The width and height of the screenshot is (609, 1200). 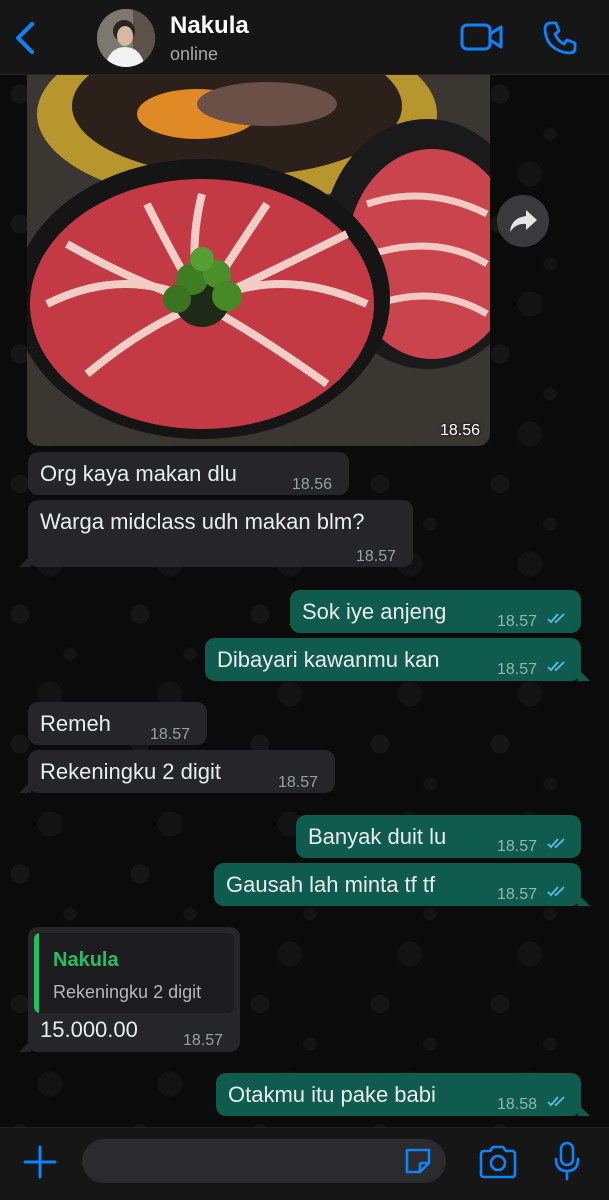 What do you see at coordinates (134, 973) in the screenshot?
I see `quoted-message: Nakula Rekeningku 2 digit` at bounding box center [134, 973].